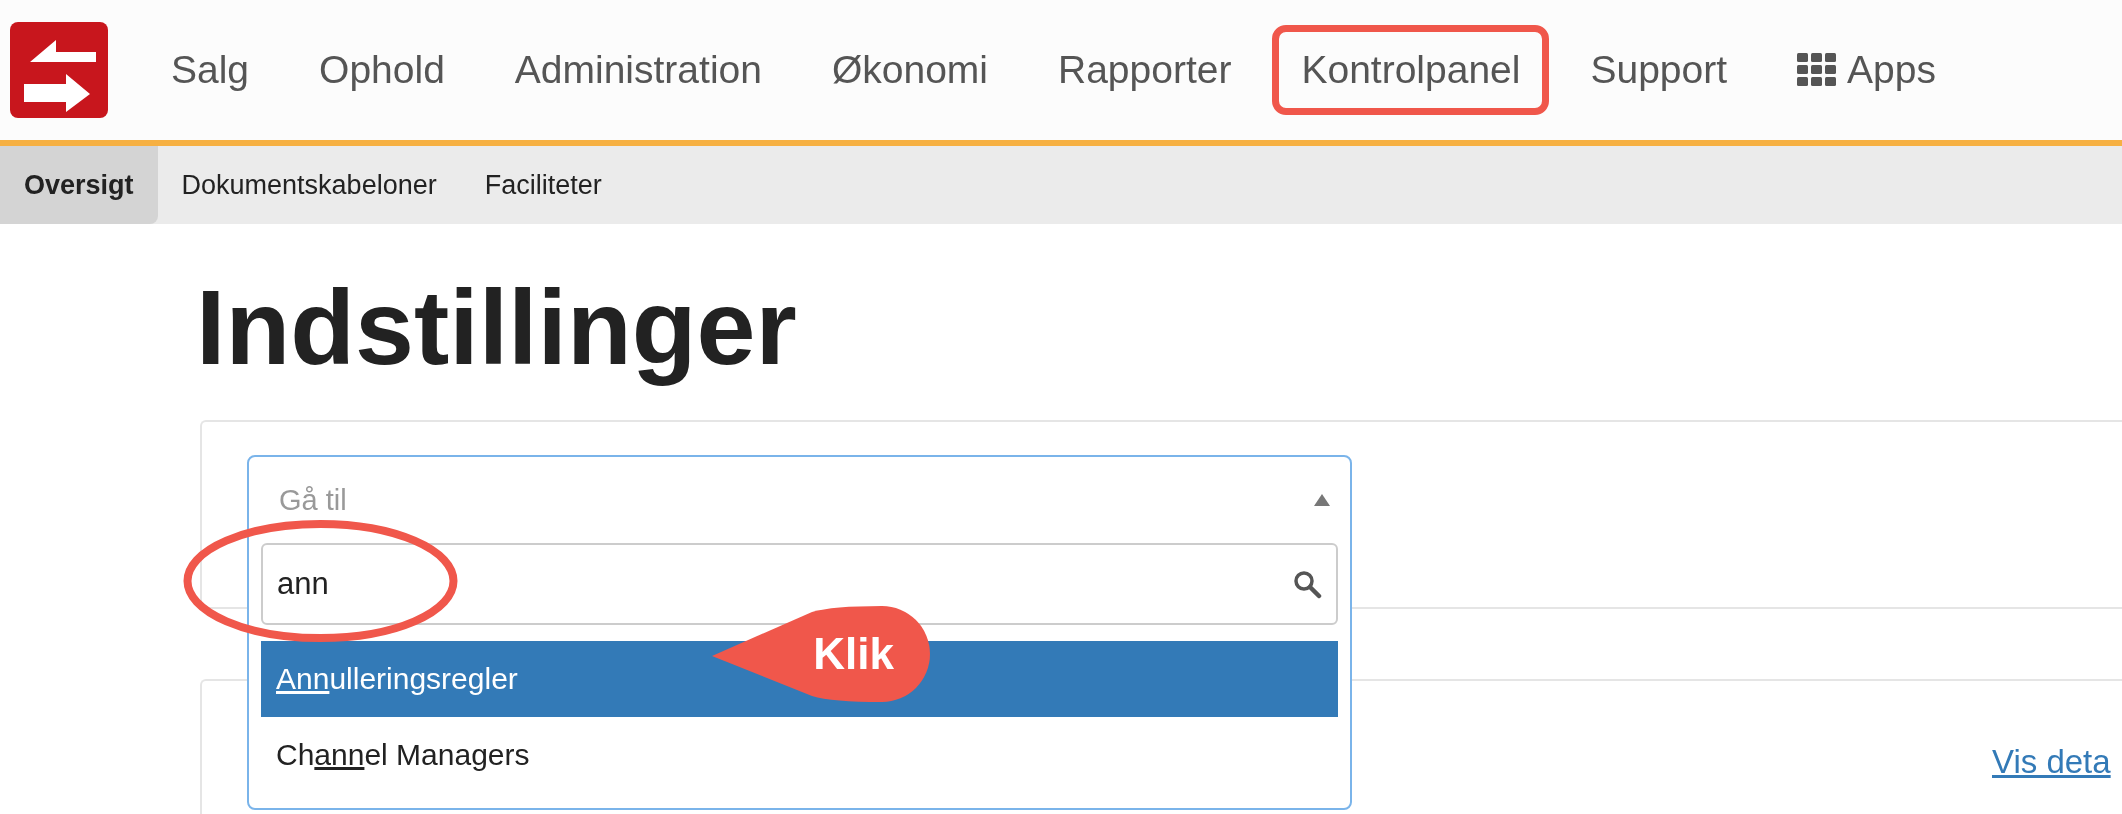 This screenshot has height=814, width=2122. What do you see at coordinates (1411, 70) in the screenshot?
I see `nav-item: Kontrolpanel` at bounding box center [1411, 70].